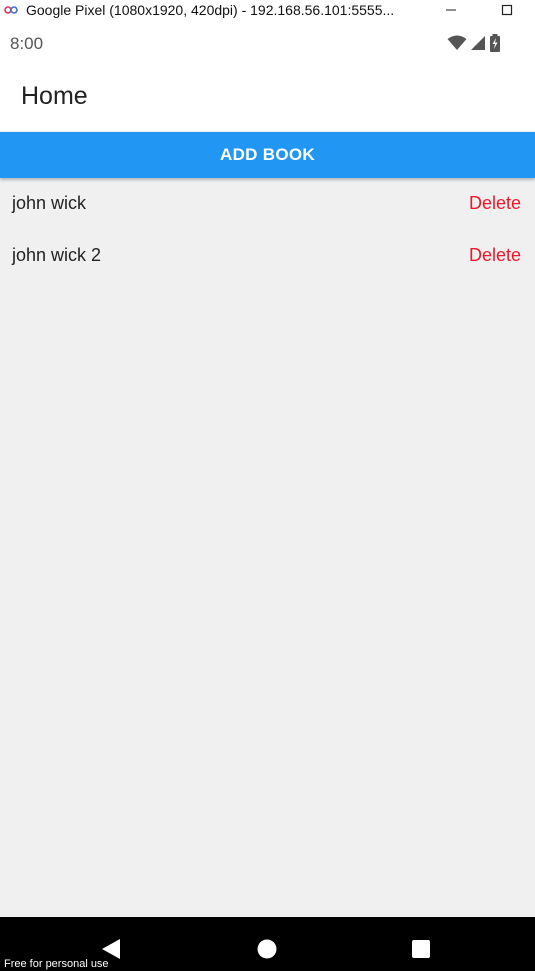 The height and width of the screenshot is (971, 535). What do you see at coordinates (267, 43) in the screenshot?
I see `status-bar: 8:00` at bounding box center [267, 43].